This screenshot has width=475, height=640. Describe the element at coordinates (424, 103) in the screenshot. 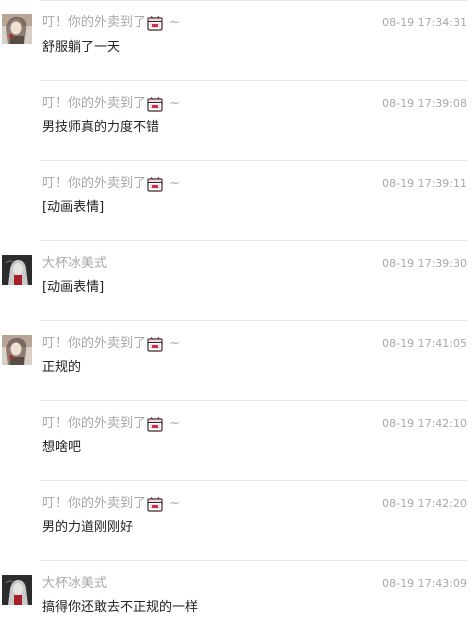

I see `message-timestamp: 08-19 17:39:08` at that location.